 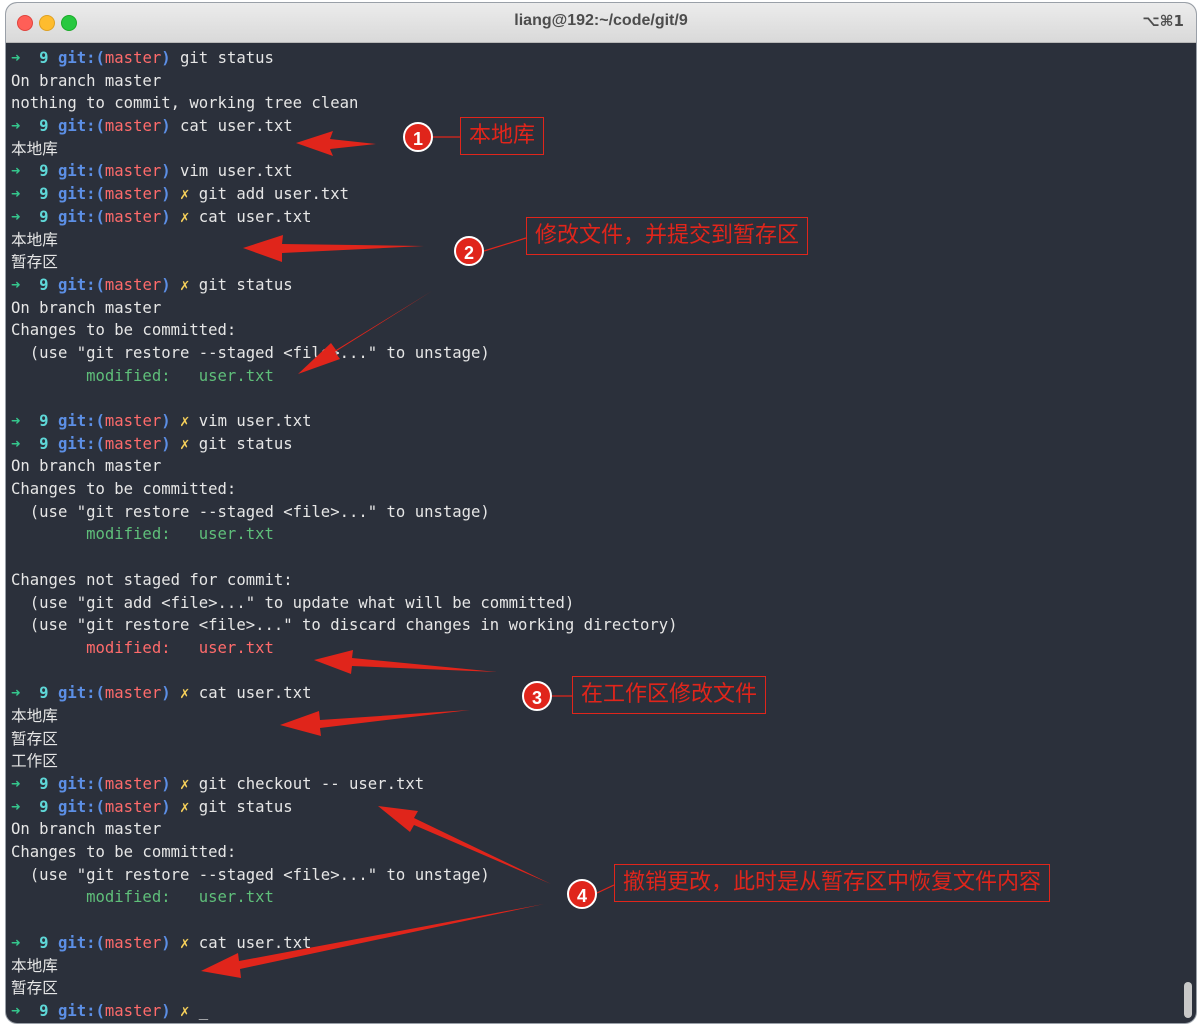 I want to click on annotation-badge-1: 1, so click(x=418, y=137).